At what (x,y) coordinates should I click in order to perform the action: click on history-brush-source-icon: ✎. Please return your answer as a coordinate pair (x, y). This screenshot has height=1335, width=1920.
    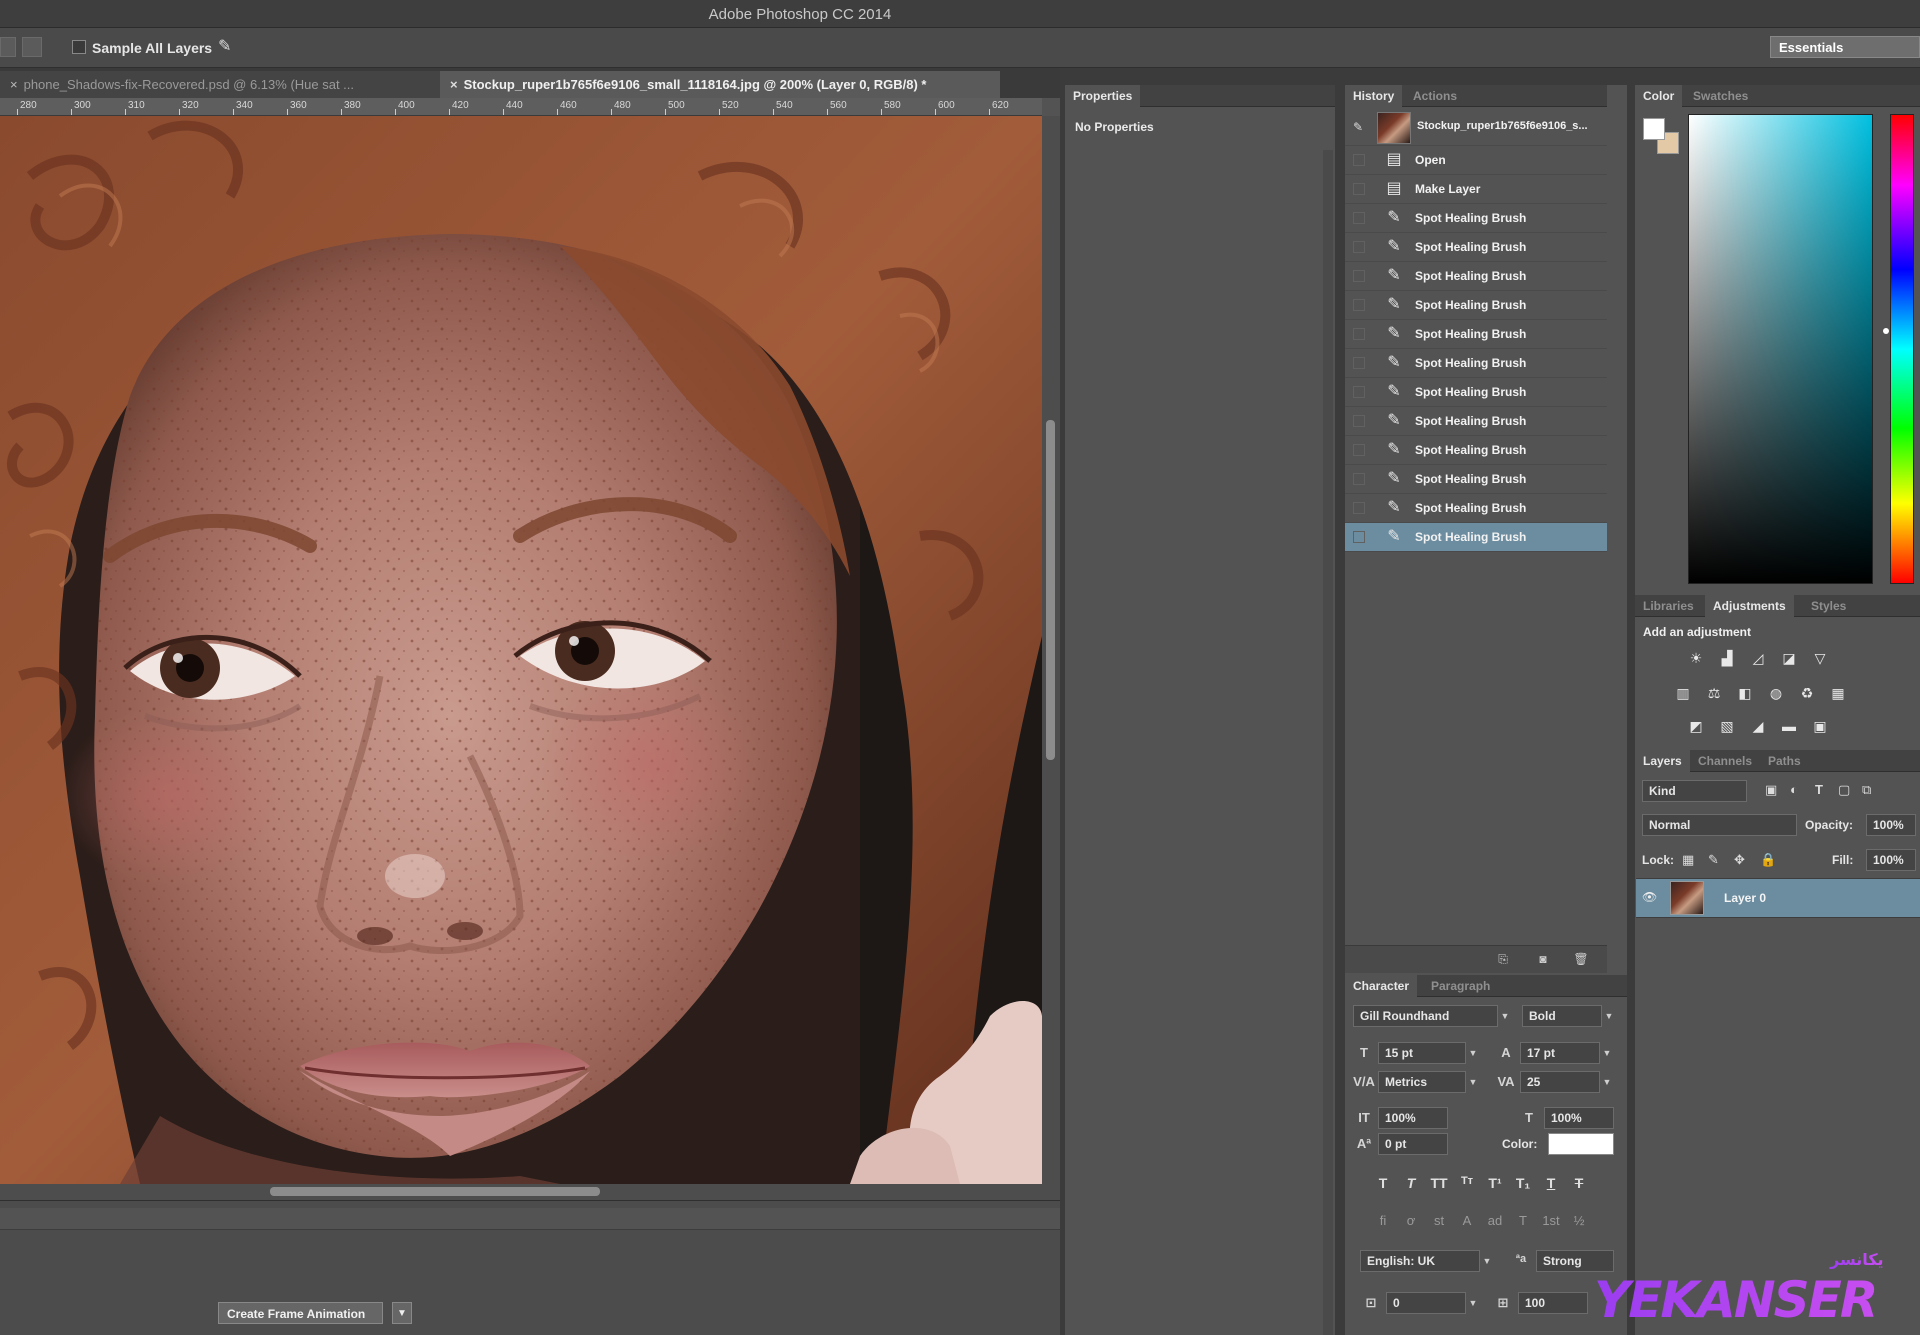
    Looking at the image, I should click on (1360, 127).